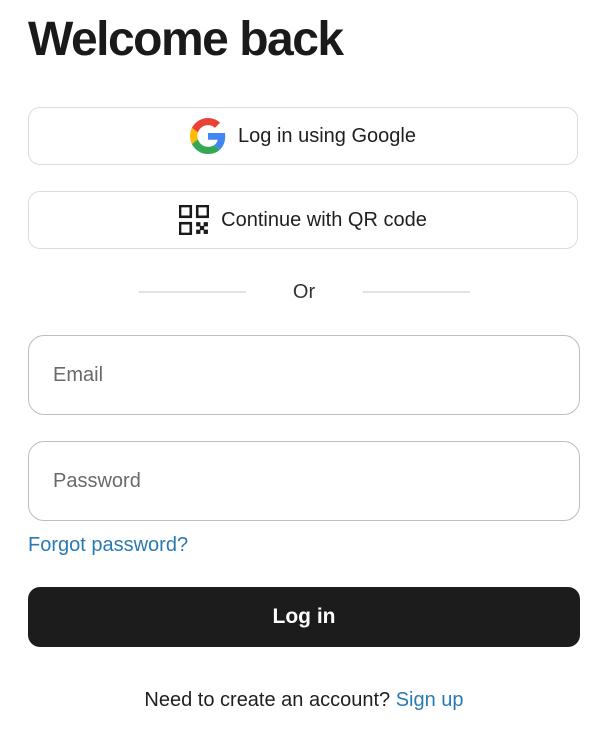  What do you see at coordinates (324, 219) in the screenshot?
I see `qr-code-login-label: Continue with QR code` at bounding box center [324, 219].